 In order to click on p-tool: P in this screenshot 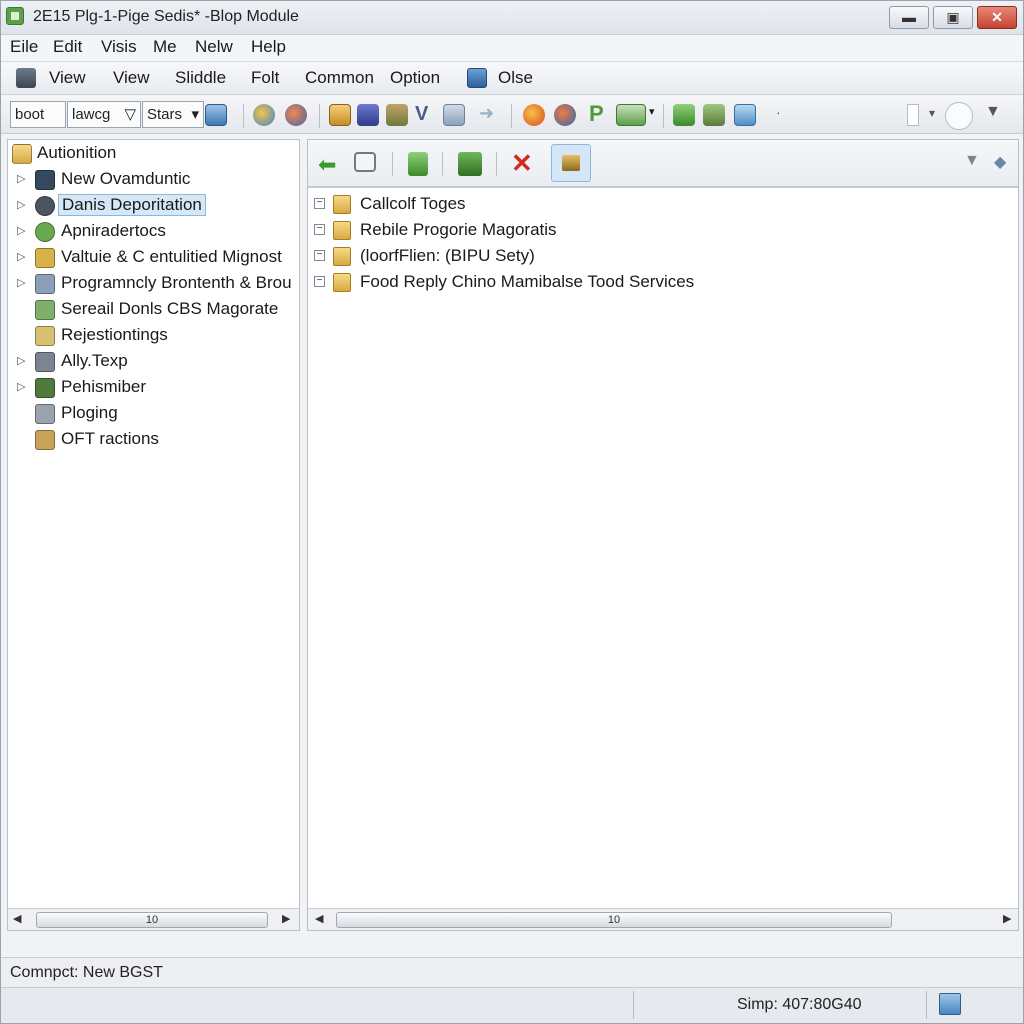, I will do `click(596, 114)`.